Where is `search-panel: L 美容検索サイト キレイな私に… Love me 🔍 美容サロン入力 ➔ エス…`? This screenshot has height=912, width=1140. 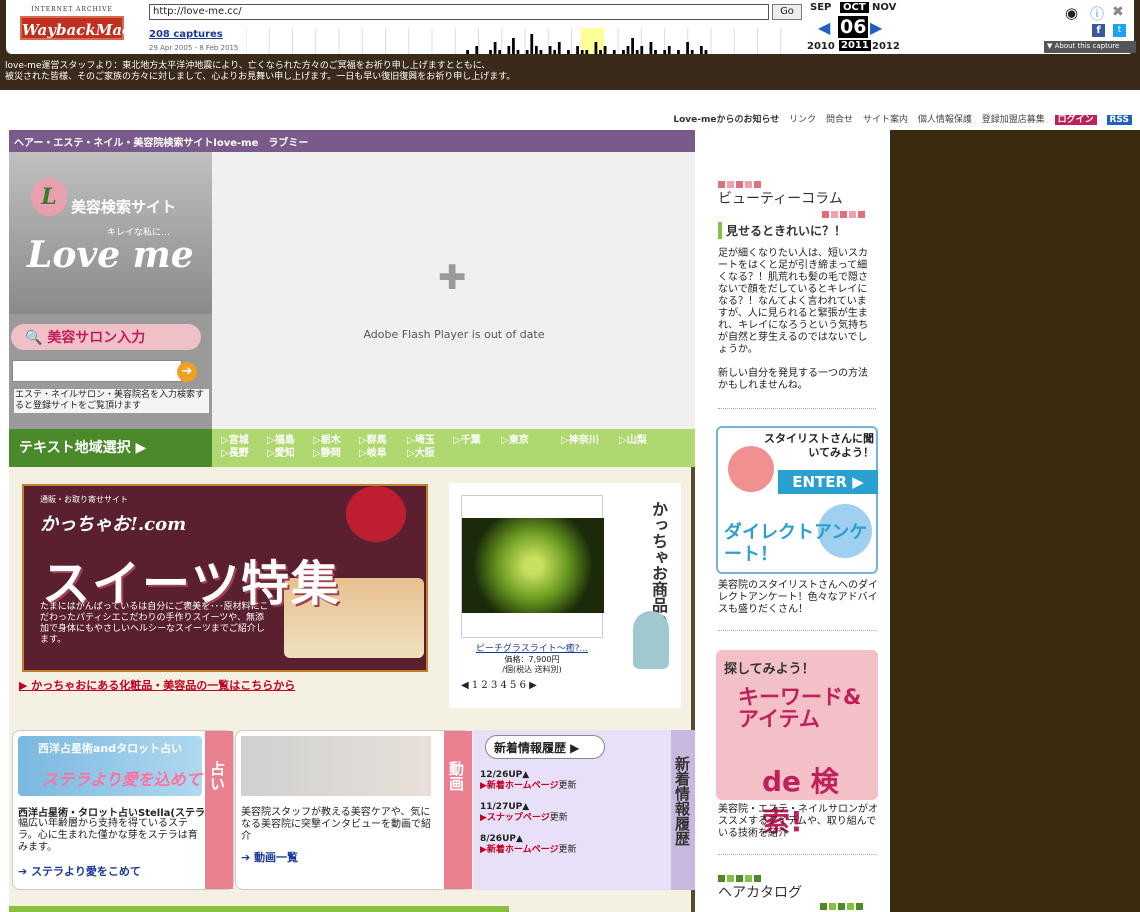
search-panel: L 美容検索サイト キレイな私に… Love me 🔍 美容サロン入力 ➔ エス… is located at coordinates (110, 290).